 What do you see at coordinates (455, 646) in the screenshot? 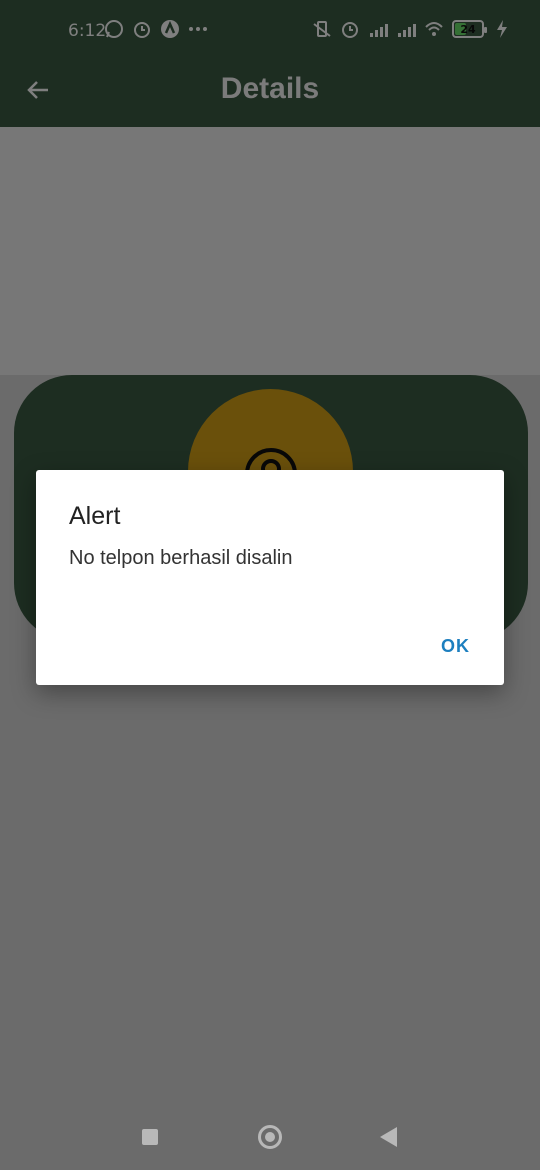
I see `ok-button: OK` at bounding box center [455, 646].